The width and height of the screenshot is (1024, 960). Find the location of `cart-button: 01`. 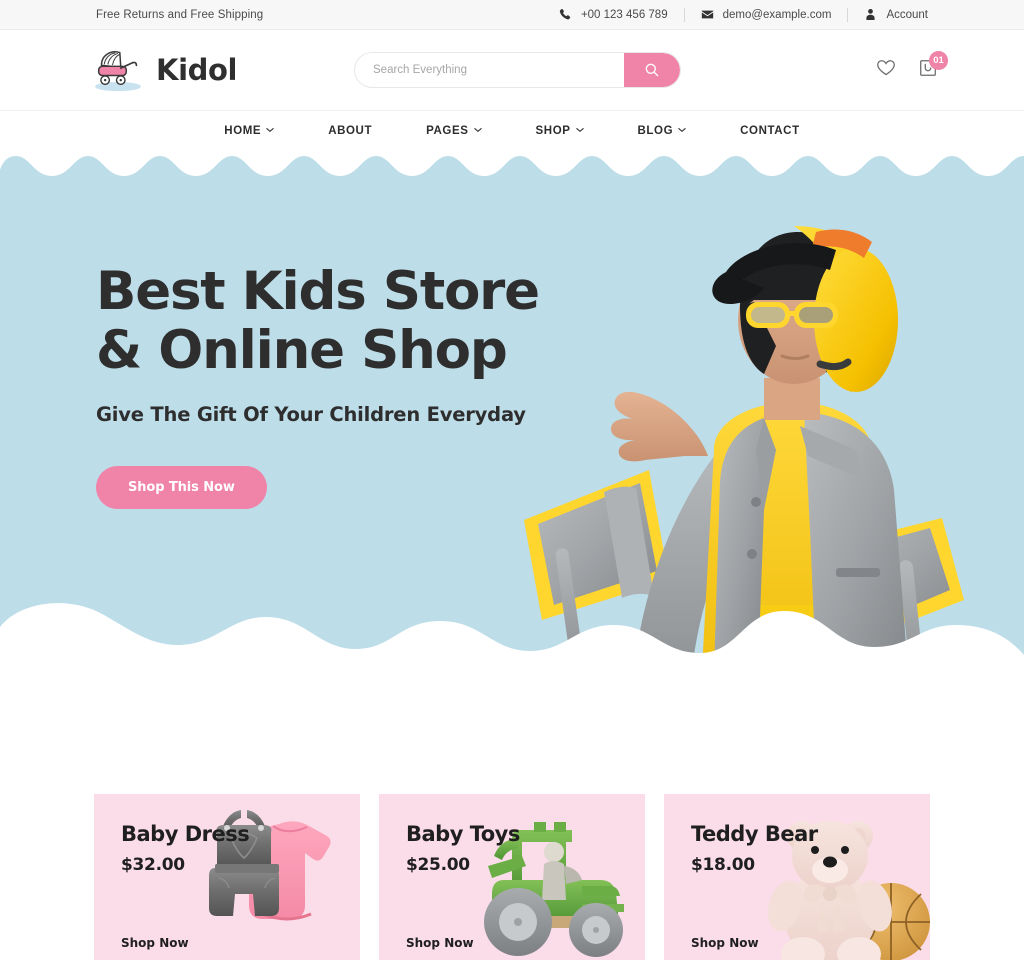

cart-button: 01 is located at coordinates (932, 66).